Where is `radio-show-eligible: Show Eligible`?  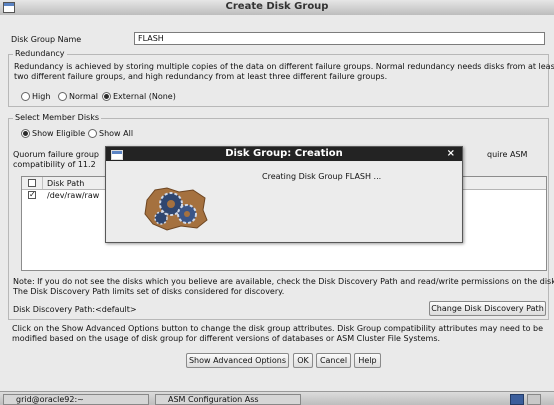 radio-show-eligible: Show Eligible is located at coordinates (53, 133).